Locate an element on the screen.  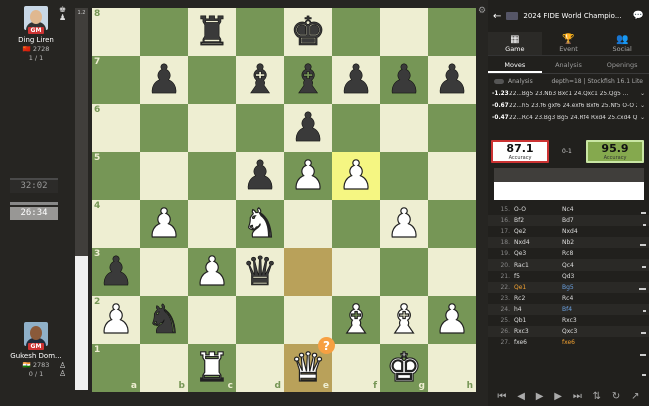
black-move: Nc4 is located at coordinates (586, 209).